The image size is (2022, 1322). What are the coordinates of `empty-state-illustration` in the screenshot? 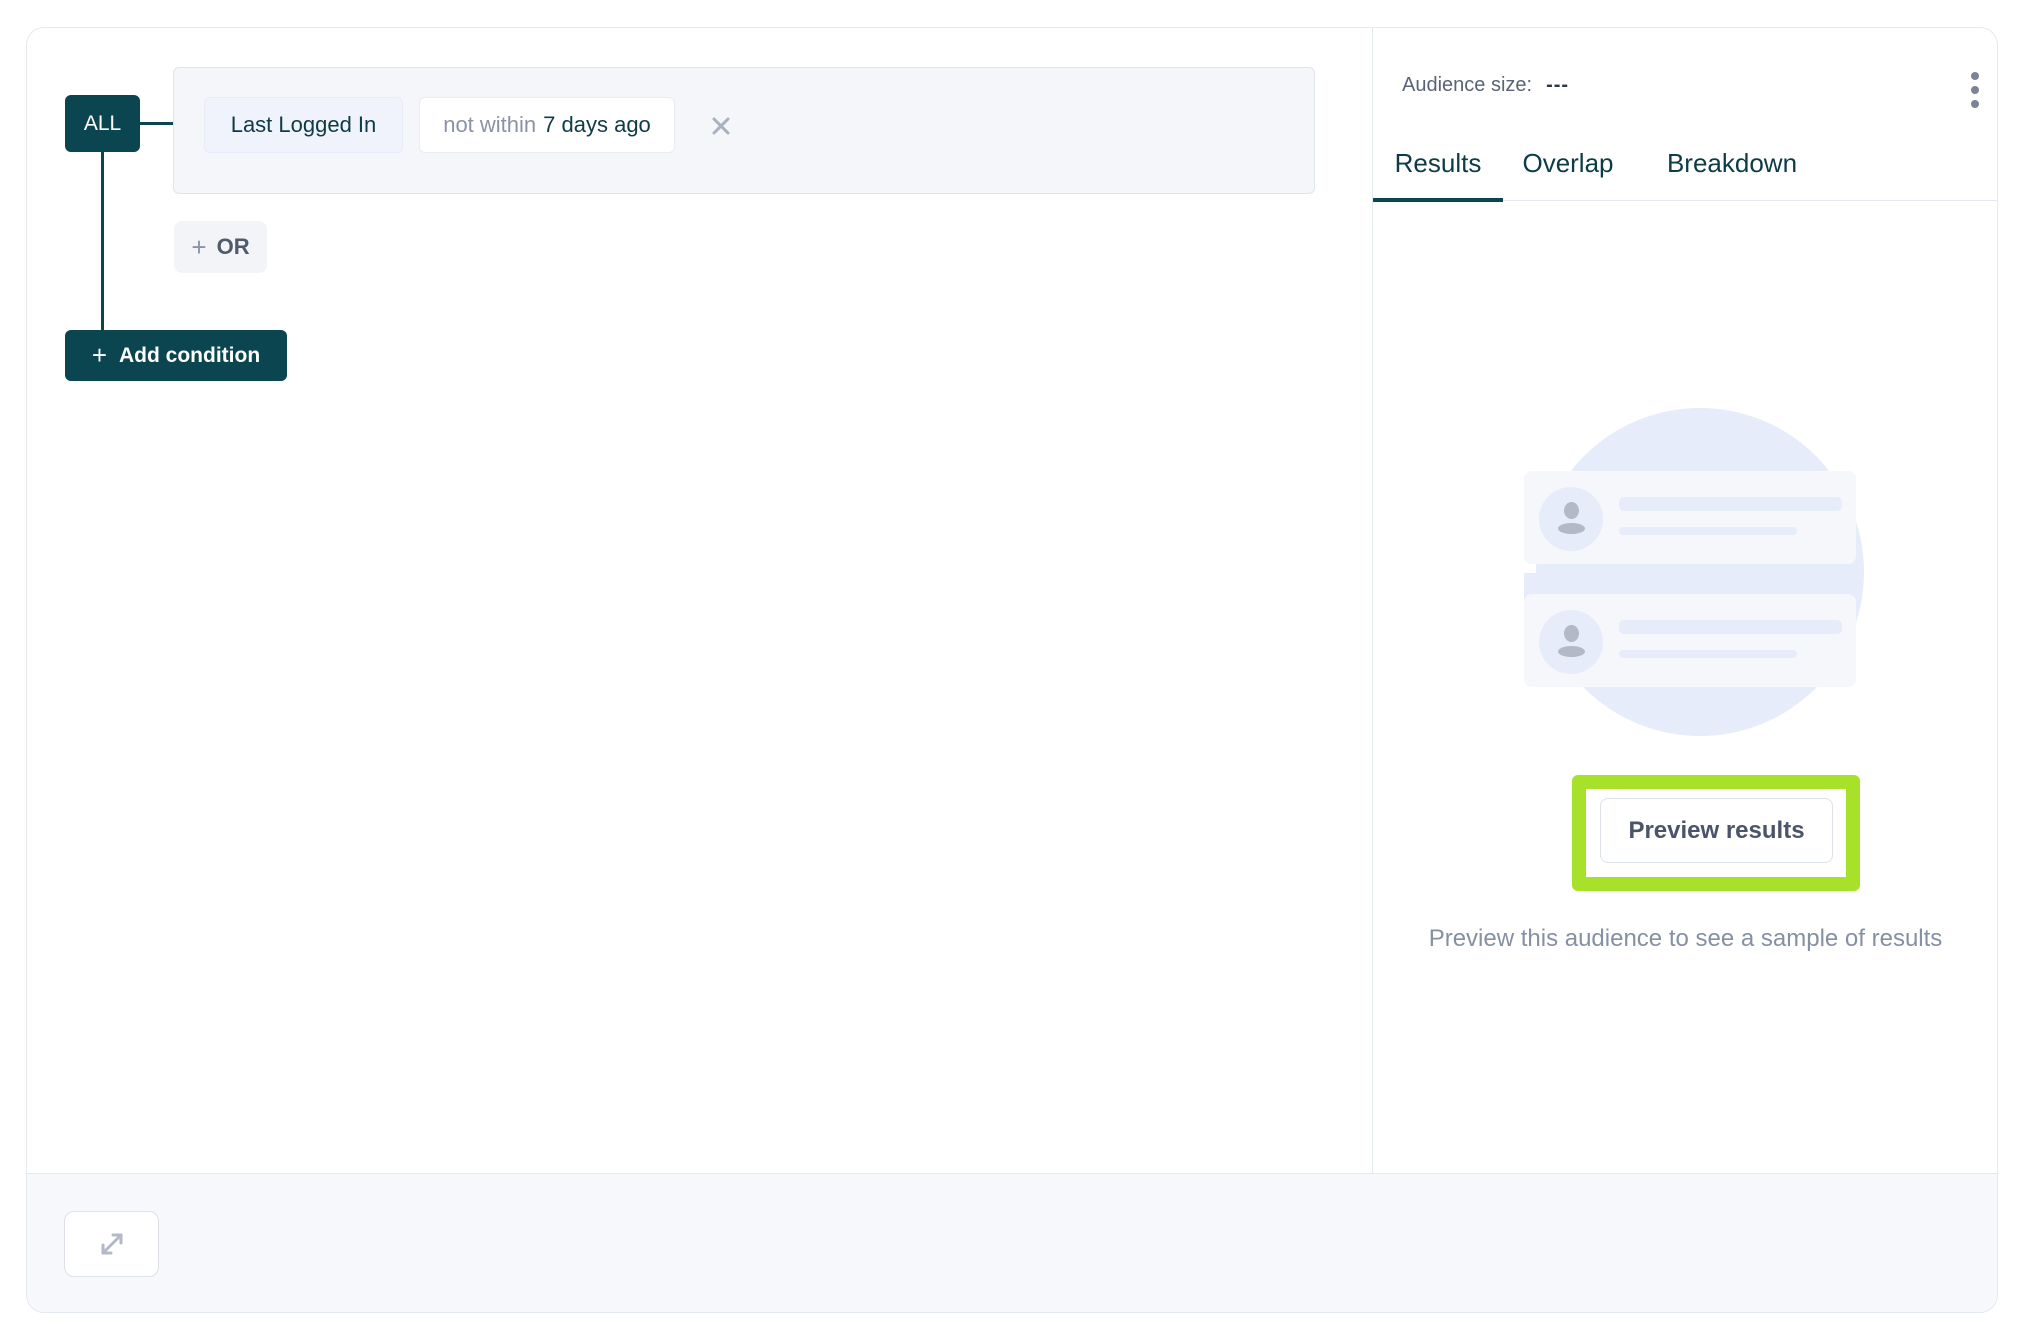 It's located at (1694, 578).